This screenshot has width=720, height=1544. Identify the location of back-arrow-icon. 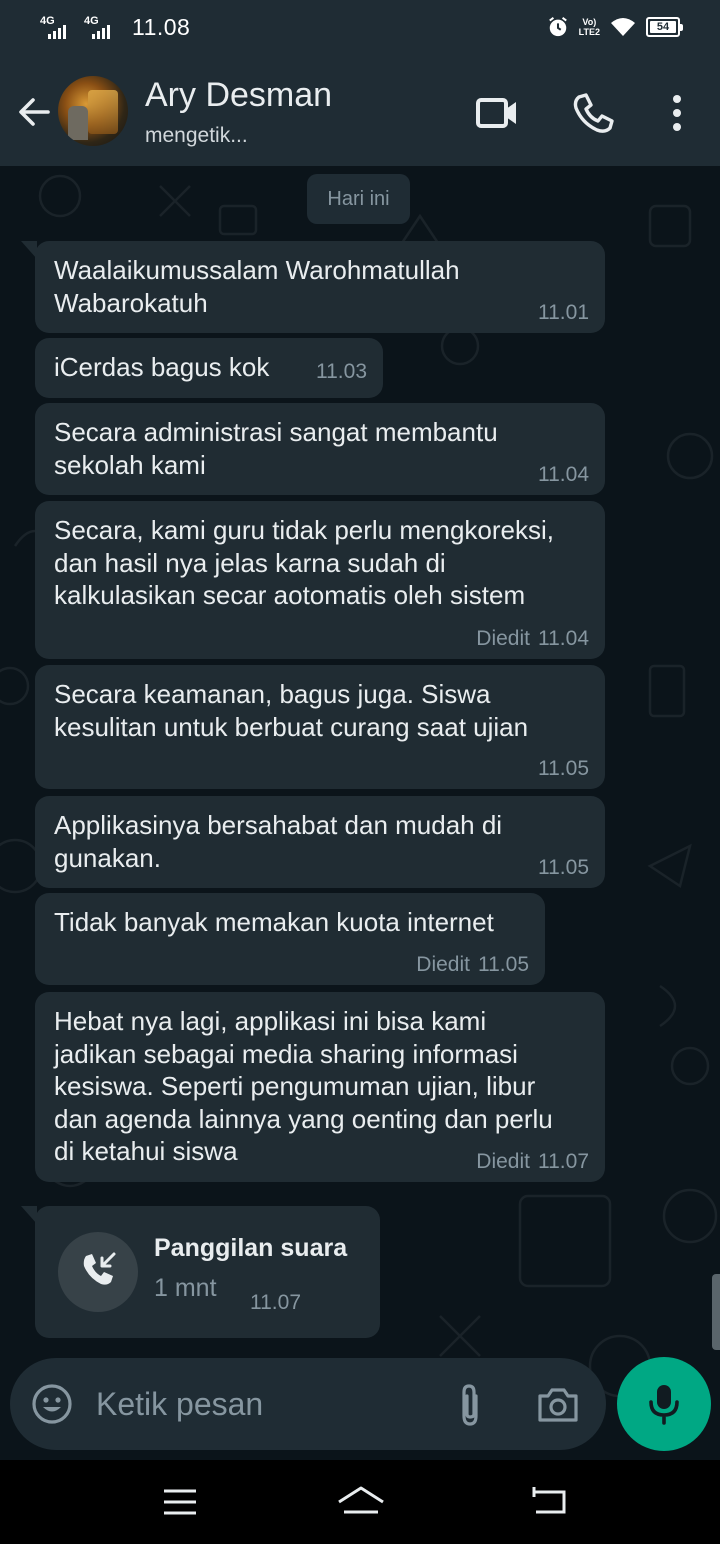
(34, 112).